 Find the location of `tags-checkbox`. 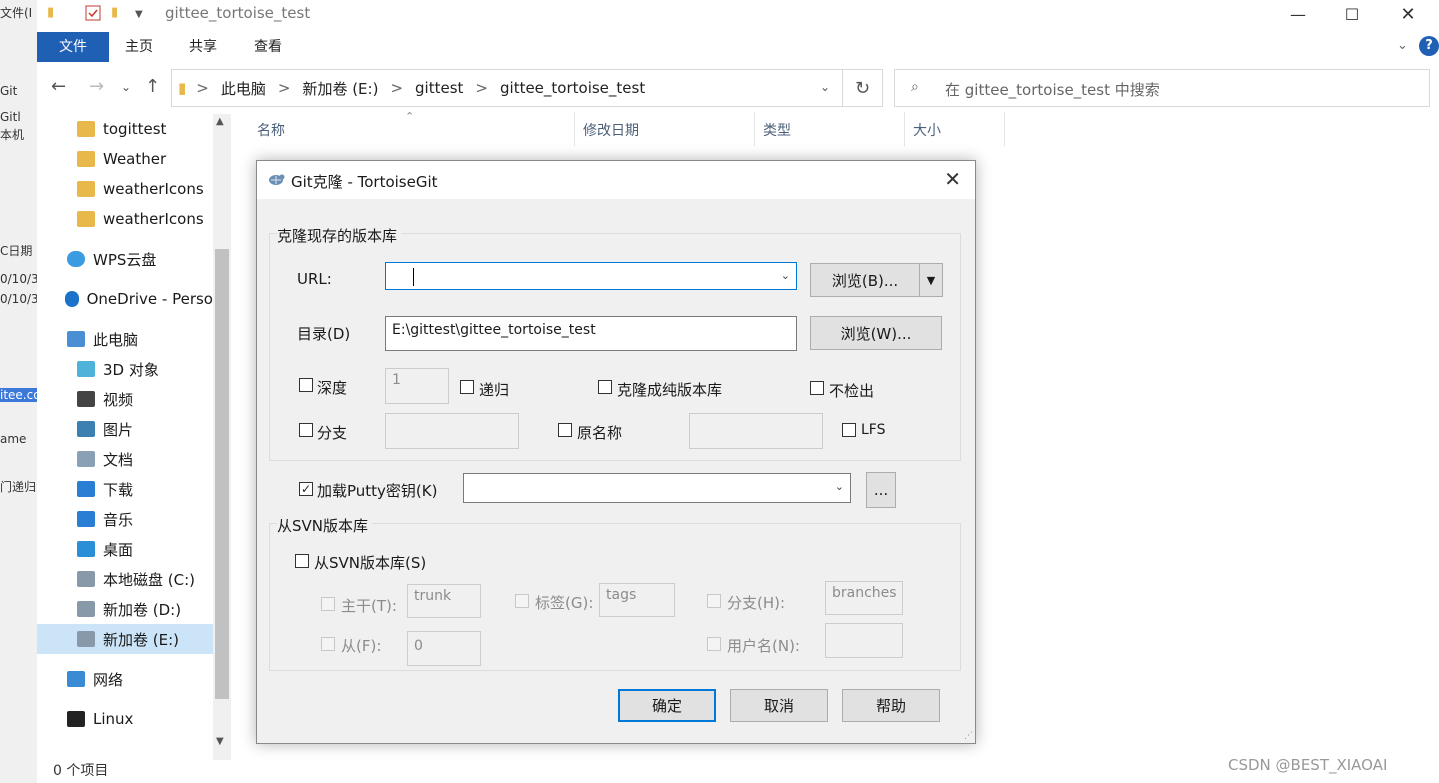

tags-checkbox is located at coordinates (522, 601).